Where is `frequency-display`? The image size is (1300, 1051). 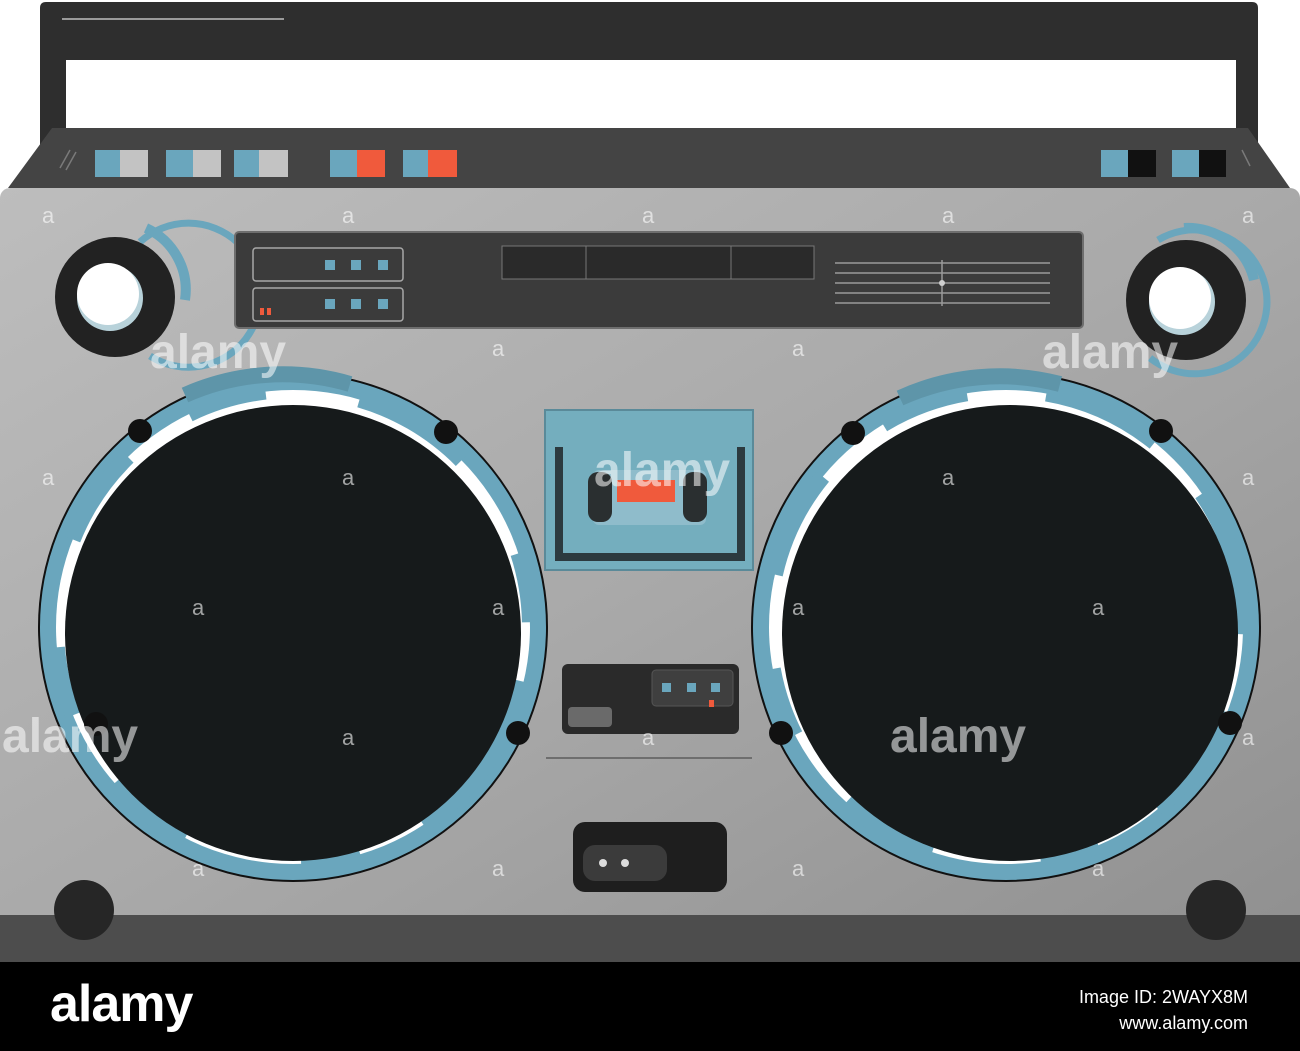 frequency-display is located at coordinates (658, 262).